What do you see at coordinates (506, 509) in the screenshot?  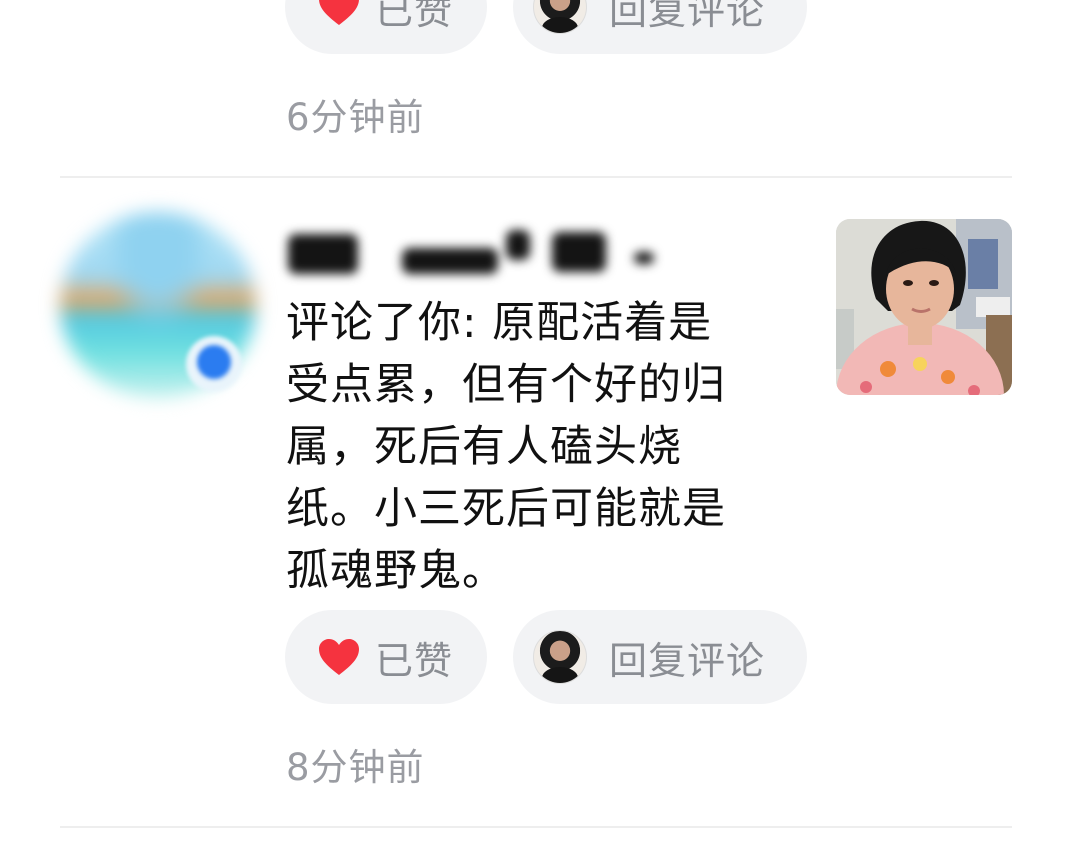 I see `comment-line: 纸。小三死后可能就是` at bounding box center [506, 509].